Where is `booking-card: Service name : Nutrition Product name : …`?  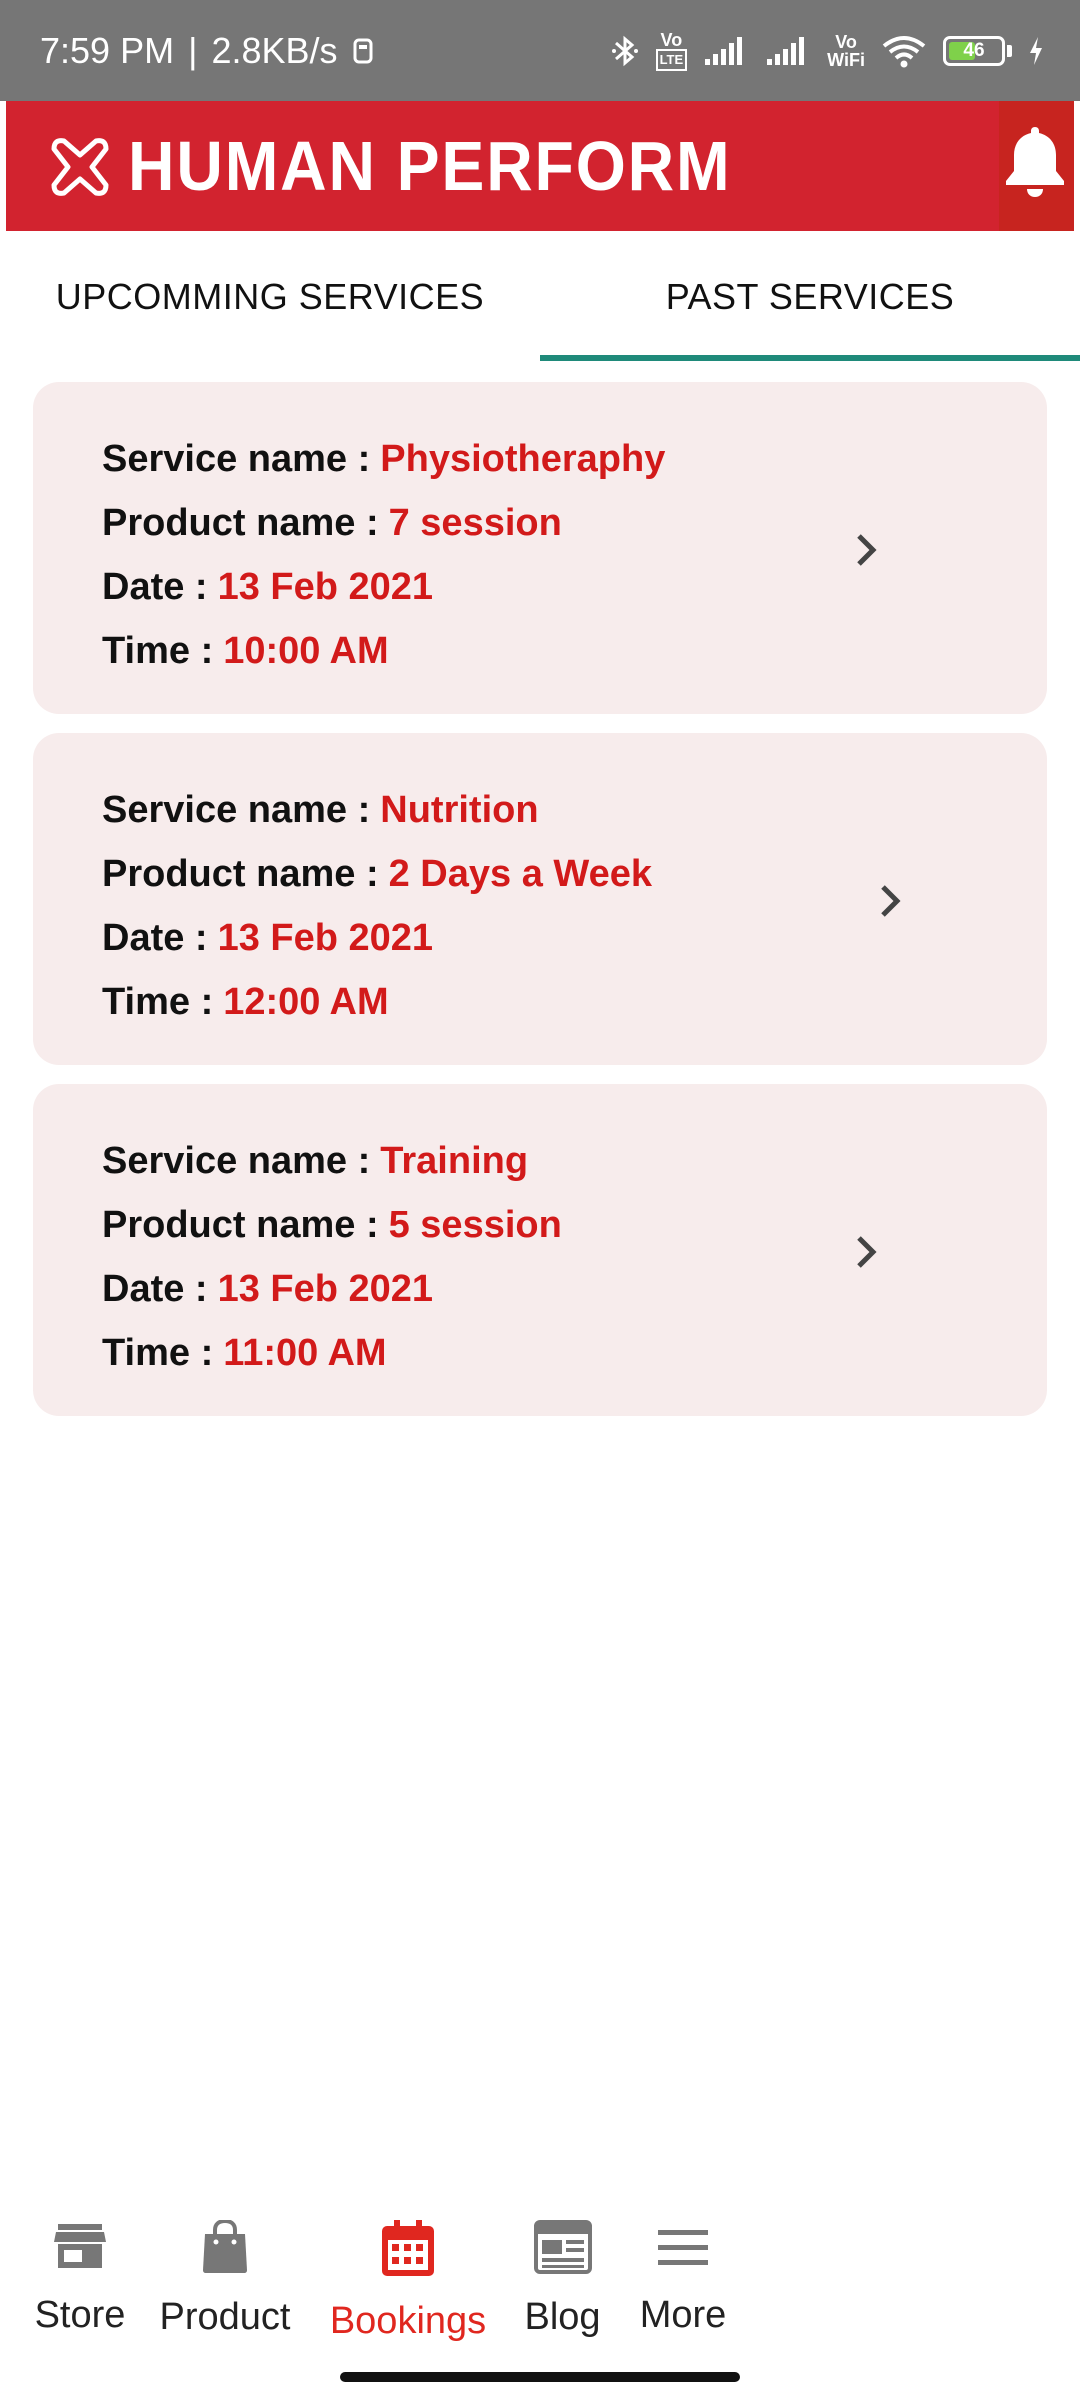
booking-card: Service name : Nutrition Product name : … is located at coordinates (540, 899).